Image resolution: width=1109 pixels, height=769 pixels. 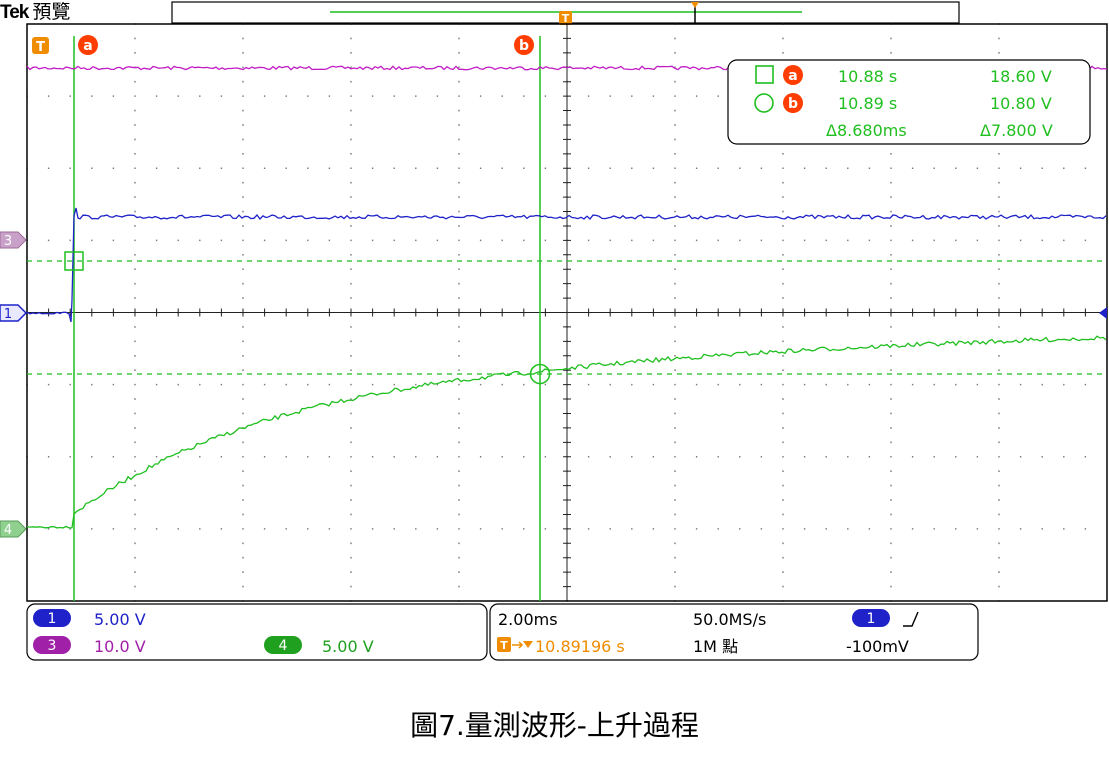 What do you see at coordinates (257, 632) in the screenshot?
I see `channel-settings-panel: 1 5.00 V 3 10.0 V 4 5.00 V` at bounding box center [257, 632].